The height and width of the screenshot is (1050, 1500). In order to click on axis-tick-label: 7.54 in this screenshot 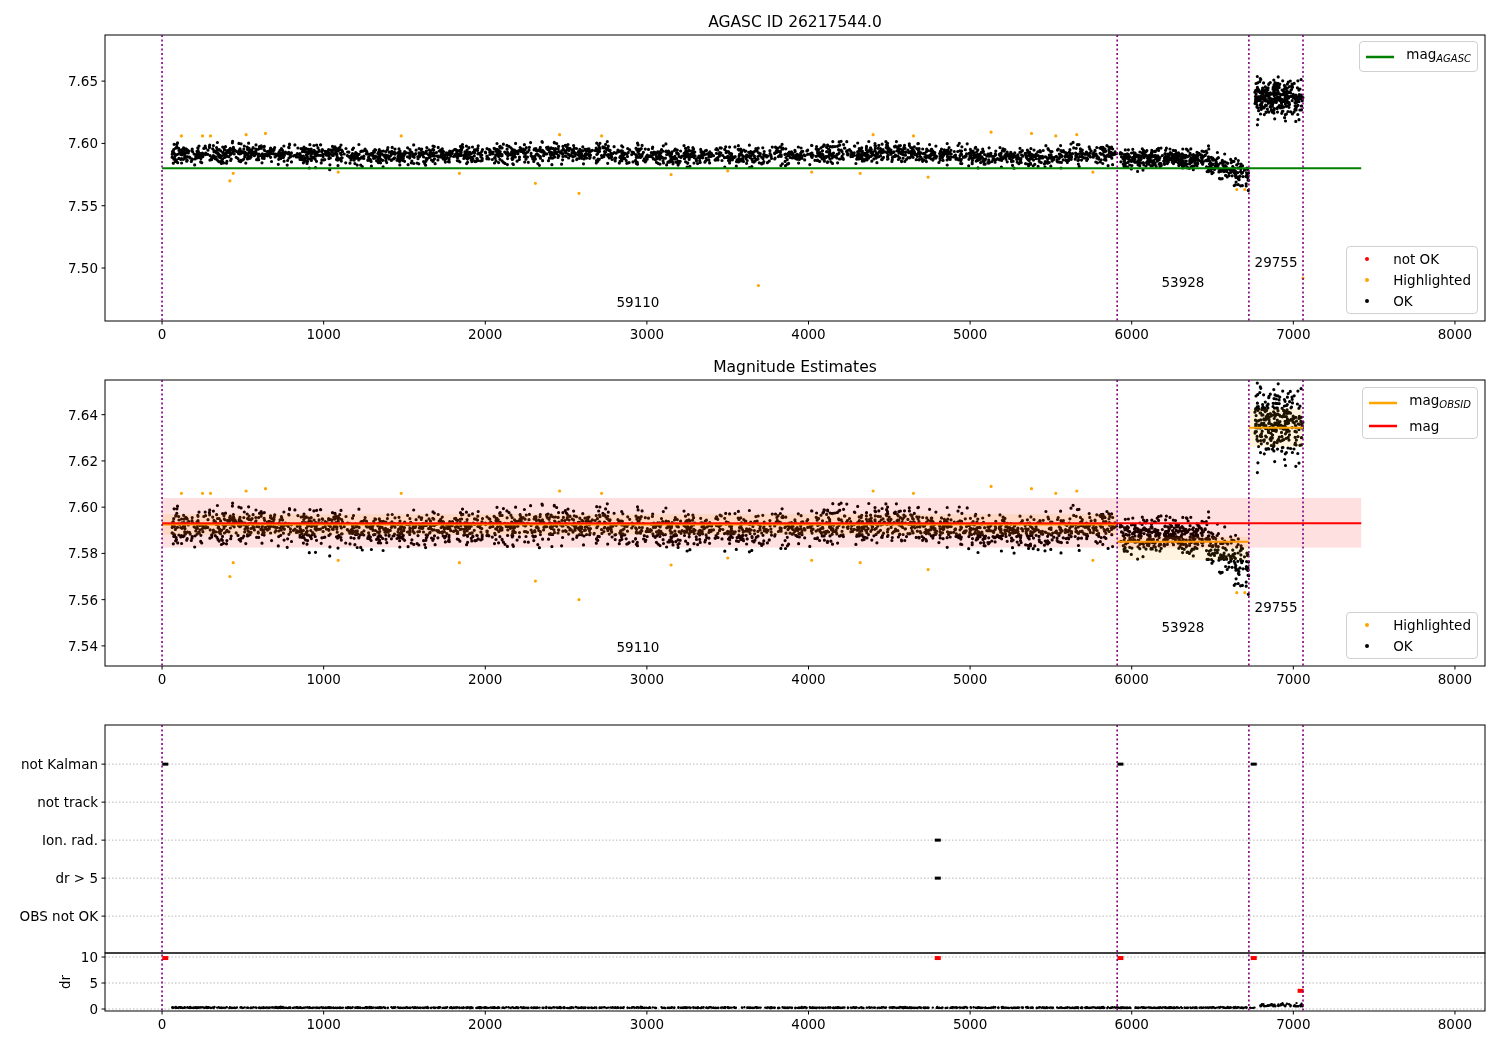, I will do `click(82, 645)`.